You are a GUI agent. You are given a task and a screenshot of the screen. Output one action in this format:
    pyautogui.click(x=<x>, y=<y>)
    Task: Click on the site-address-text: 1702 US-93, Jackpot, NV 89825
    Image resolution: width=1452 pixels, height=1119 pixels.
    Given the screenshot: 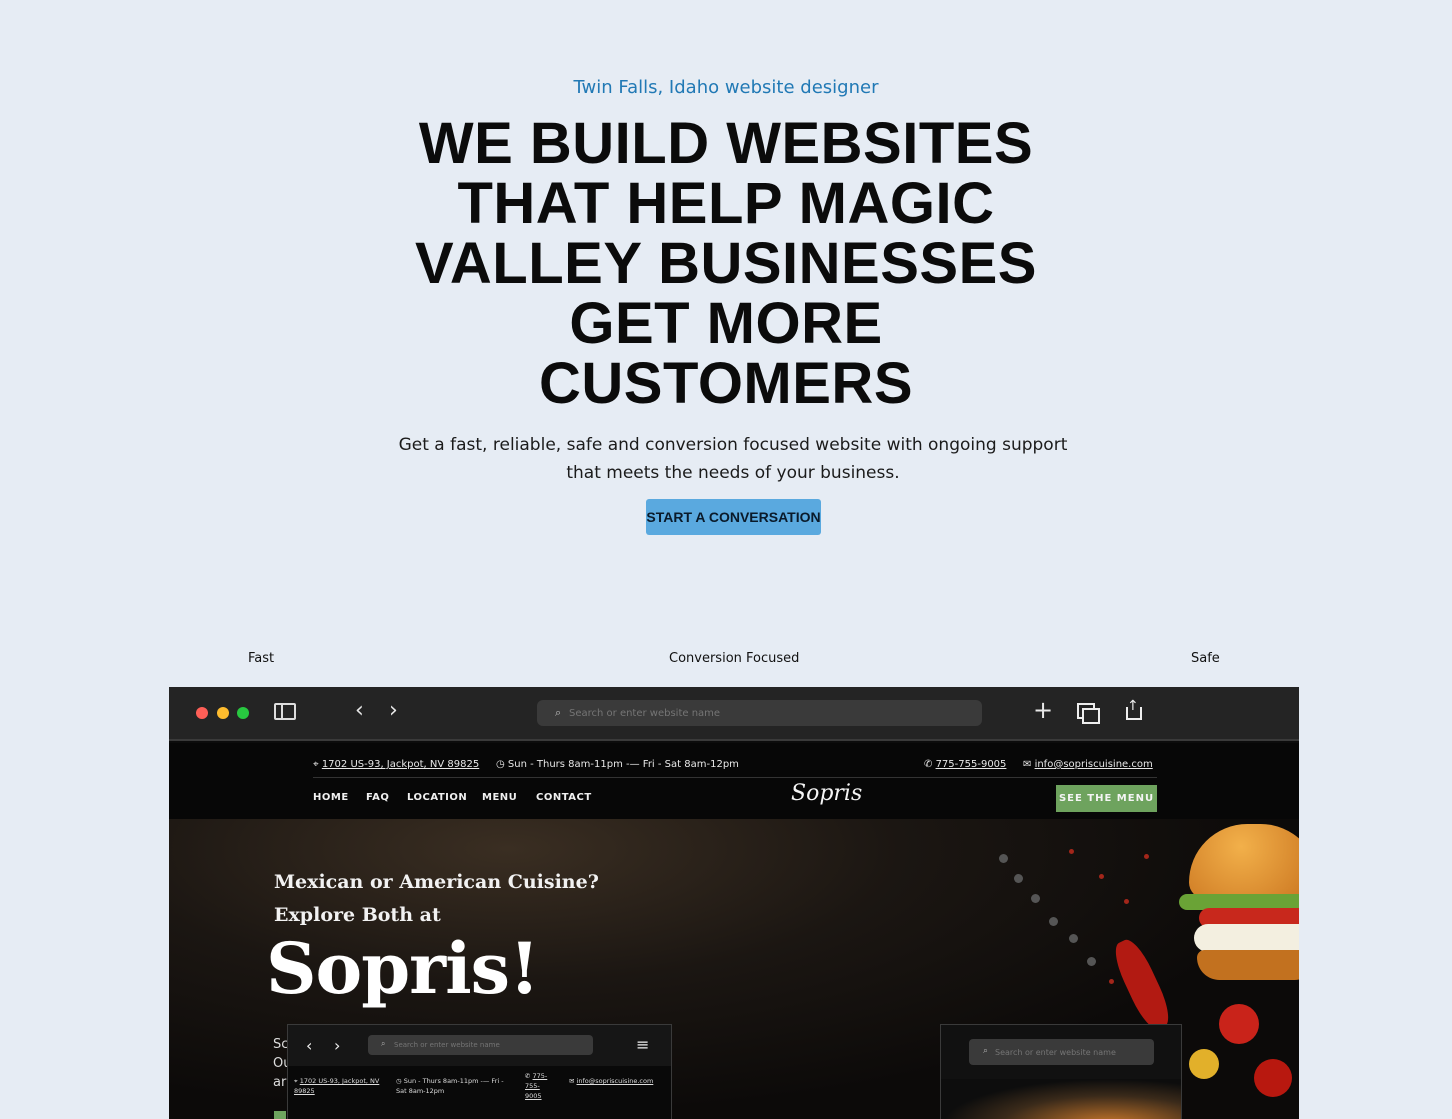 What is the action you would take?
    pyautogui.click(x=400, y=764)
    